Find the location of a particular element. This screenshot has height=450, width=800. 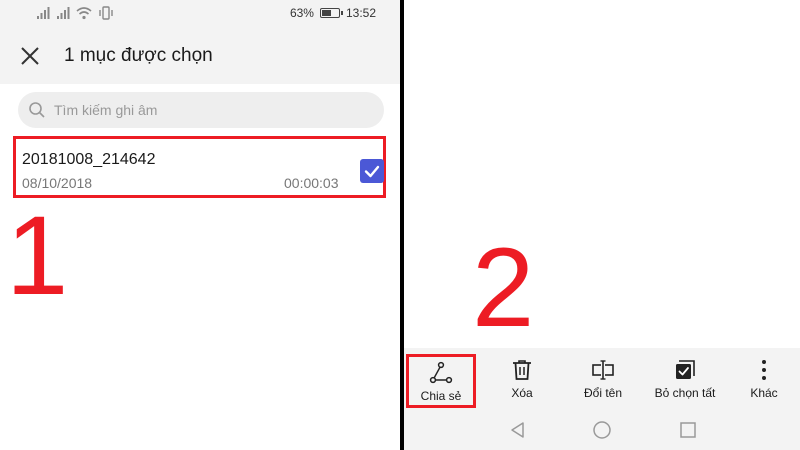

share-label: Chia sẻ is located at coordinates (441, 396).